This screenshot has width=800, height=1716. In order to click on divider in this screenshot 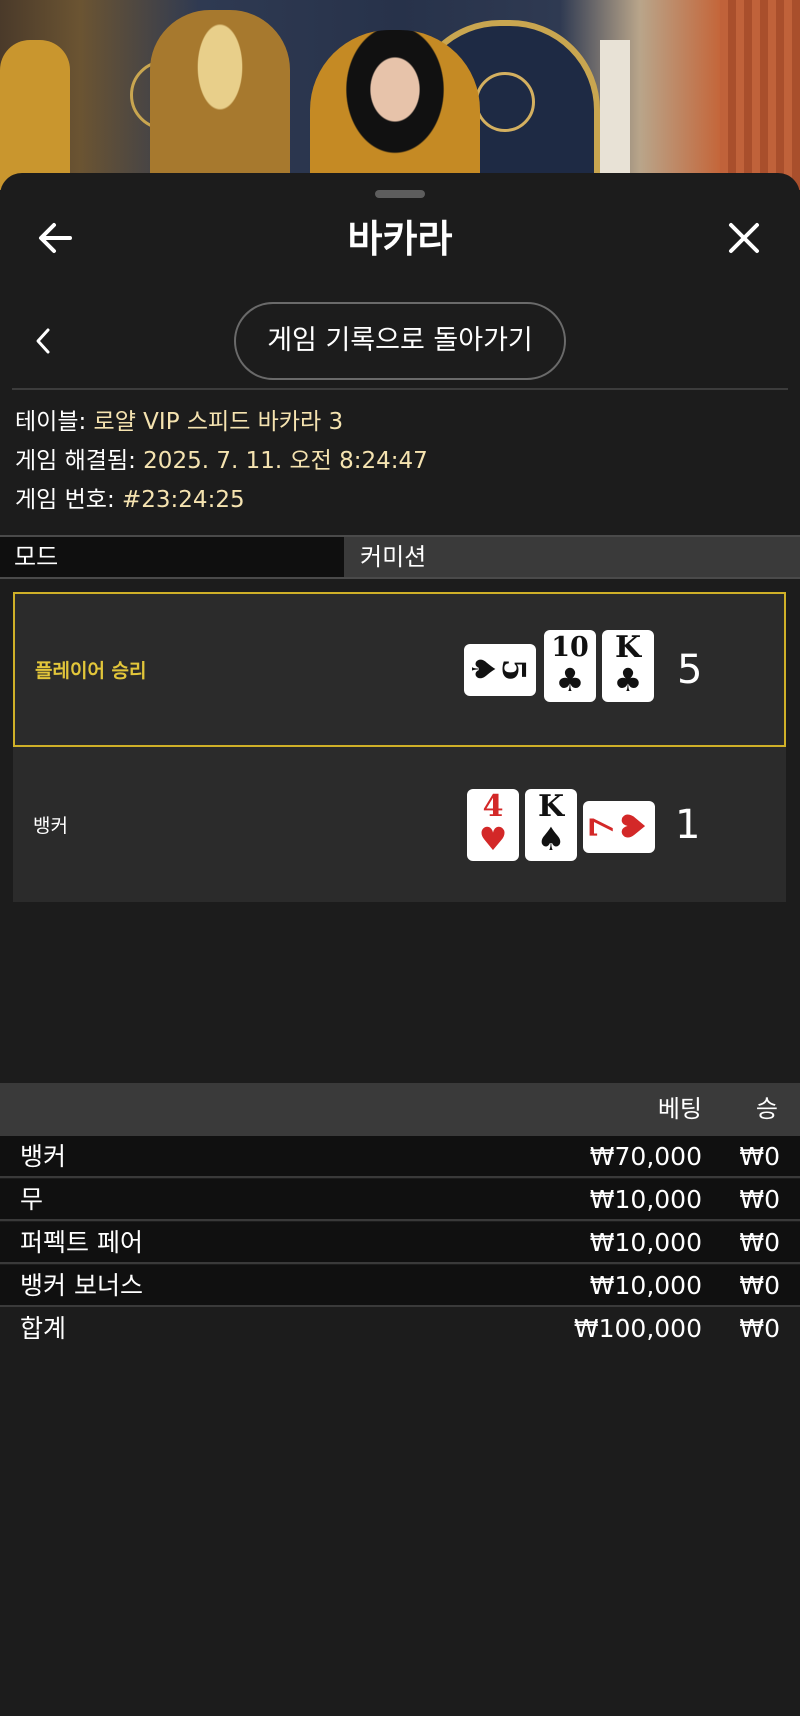, I will do `click(400, 389)`.